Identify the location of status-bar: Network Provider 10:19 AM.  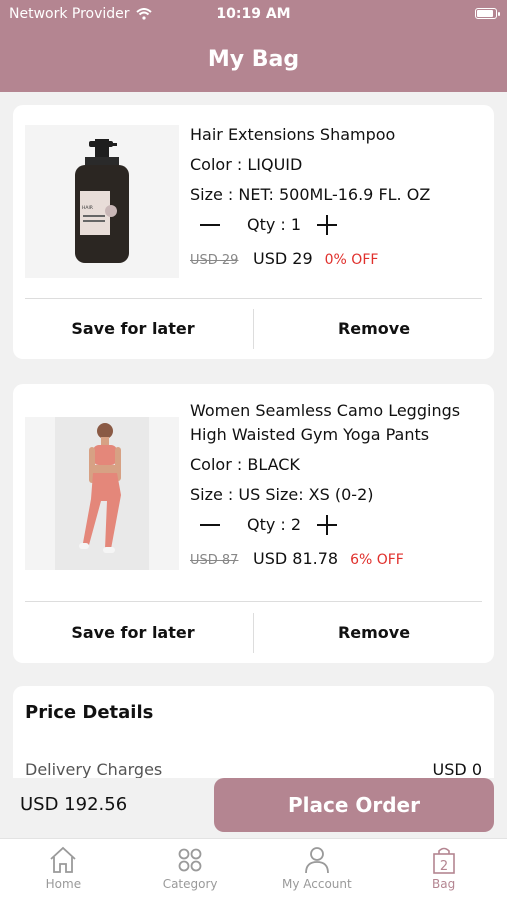
(253, 14).